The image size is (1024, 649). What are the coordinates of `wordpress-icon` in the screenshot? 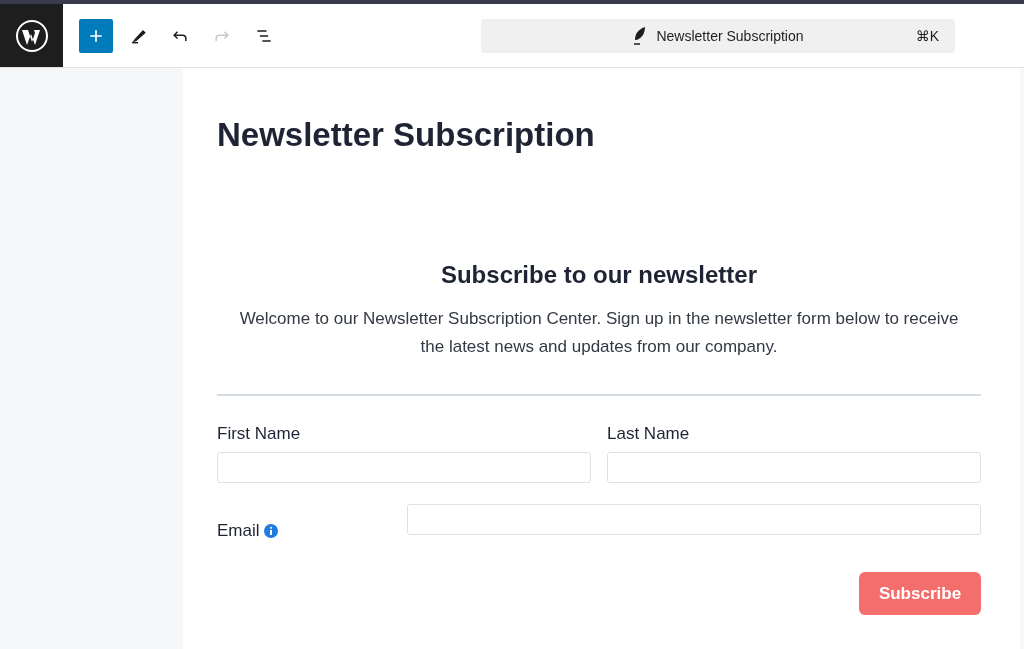 It's located at (31, 35).